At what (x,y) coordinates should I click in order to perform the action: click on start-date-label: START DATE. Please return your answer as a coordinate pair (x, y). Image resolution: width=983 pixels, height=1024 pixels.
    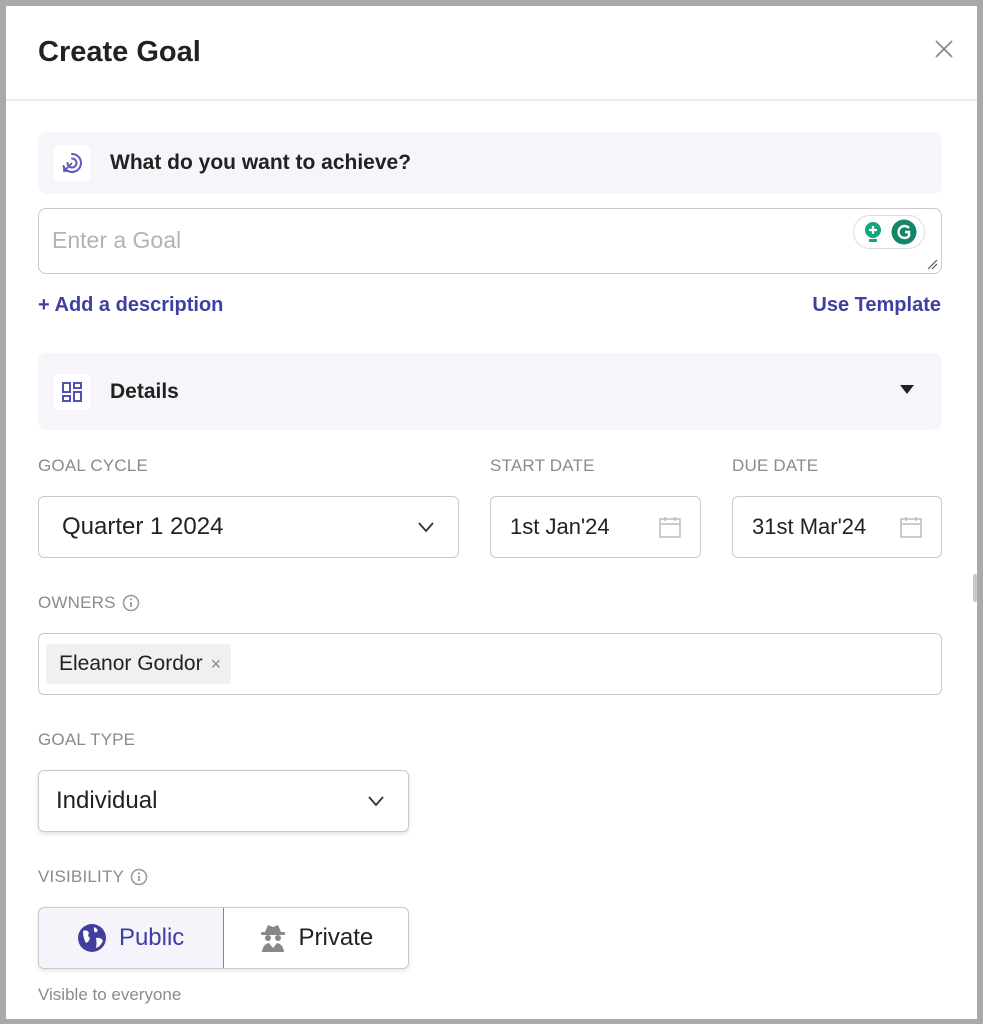
    Looking at the image, I should click on (542, 466).